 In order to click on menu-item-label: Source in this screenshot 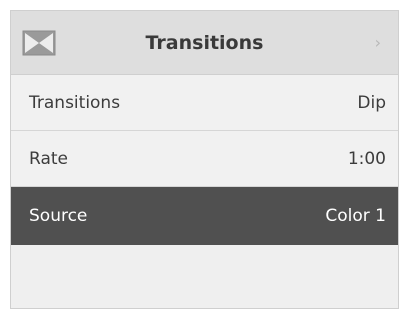, I will do `click(58, 216)`.